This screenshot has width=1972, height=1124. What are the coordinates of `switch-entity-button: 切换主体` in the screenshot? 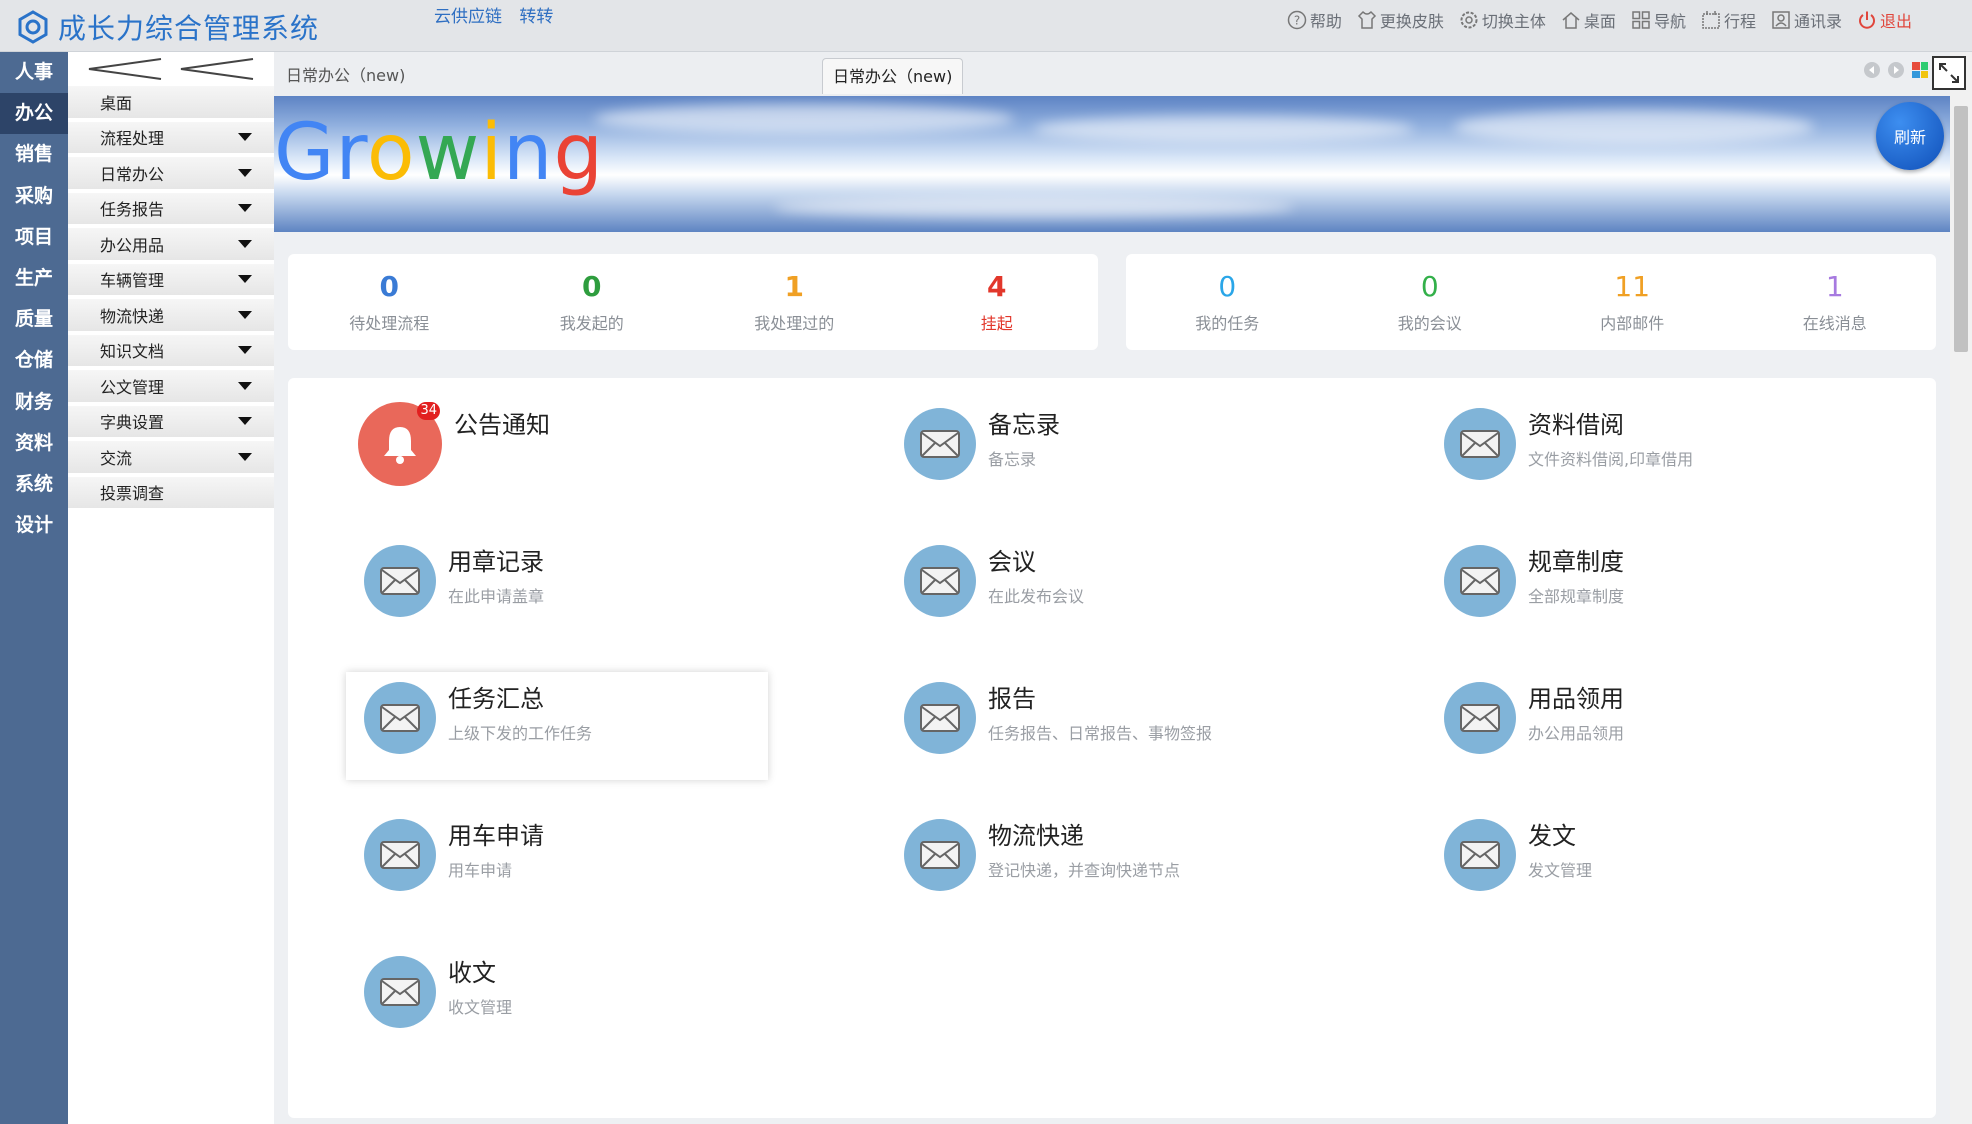 It's located at (1502, 20).